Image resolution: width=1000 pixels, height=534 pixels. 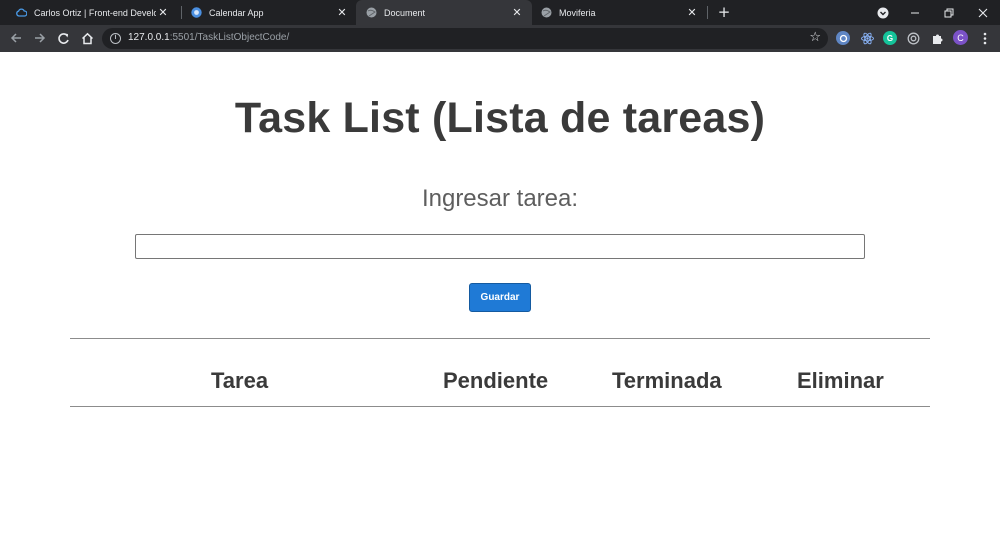 I want to click on forward-button, so click(x=40, y=38).